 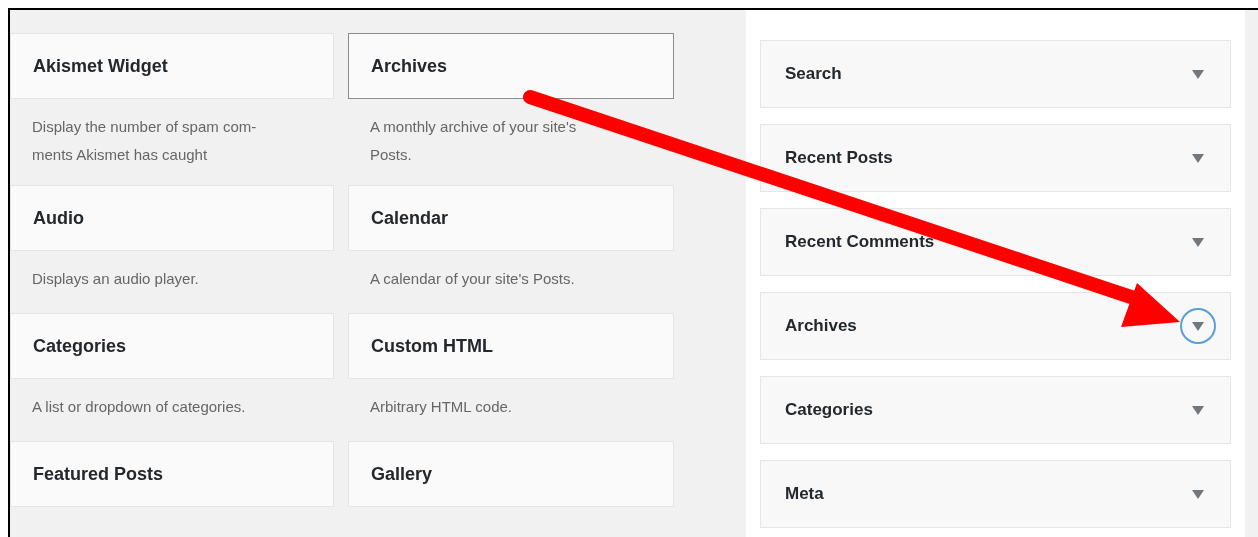 I want to click on widget-title: Archives, so click(x=821, y=326).